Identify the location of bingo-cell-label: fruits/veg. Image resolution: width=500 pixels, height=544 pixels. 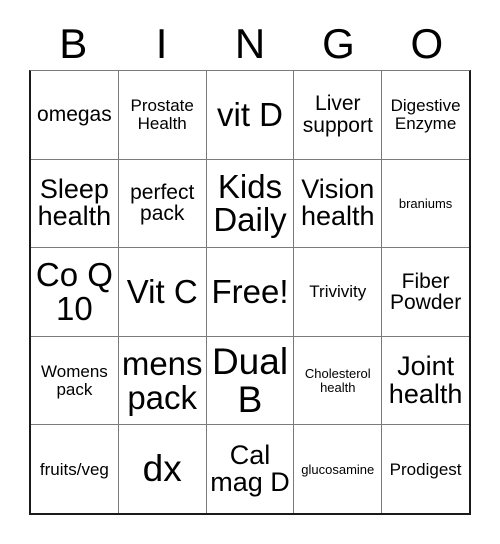
(74, 469).